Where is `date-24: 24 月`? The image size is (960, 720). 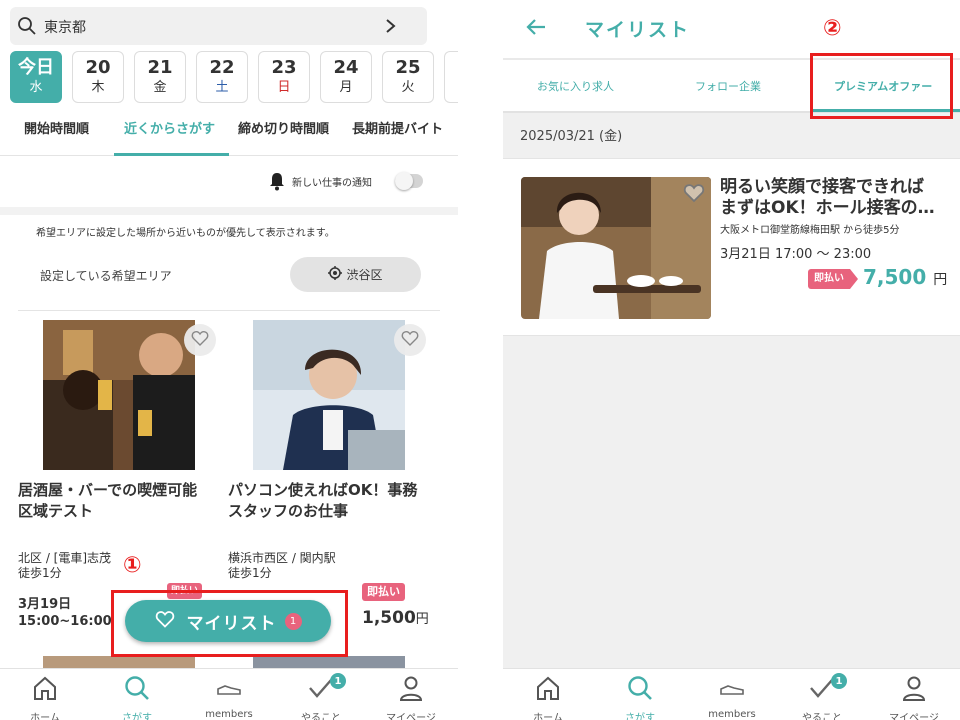
date-24: 24 月 is located at coordinates (346, 77).